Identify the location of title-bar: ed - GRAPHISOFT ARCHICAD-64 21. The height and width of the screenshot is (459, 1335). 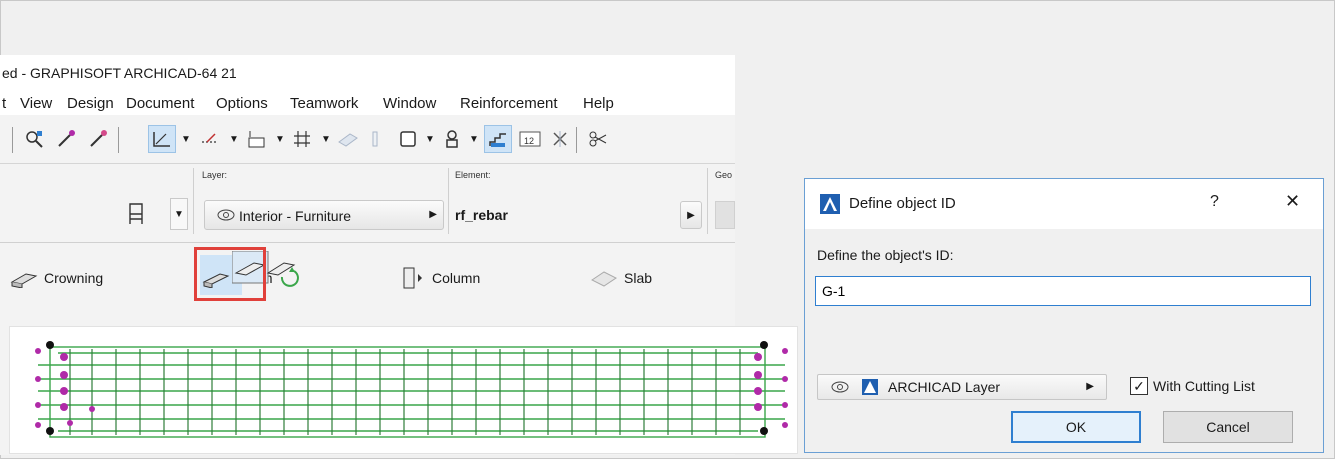
(367, 71).